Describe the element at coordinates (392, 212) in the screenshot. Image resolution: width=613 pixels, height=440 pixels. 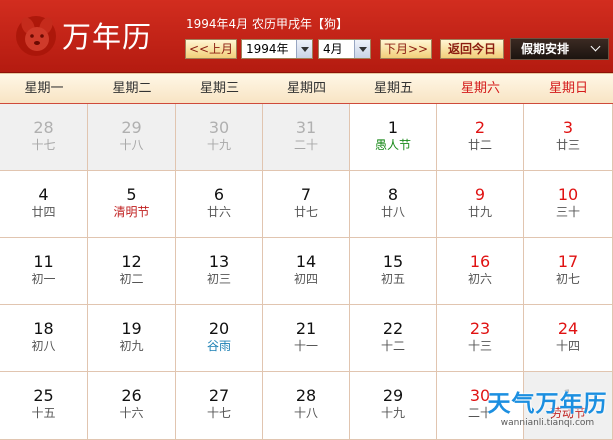
I see `lunar-date: 廿八` at that location.